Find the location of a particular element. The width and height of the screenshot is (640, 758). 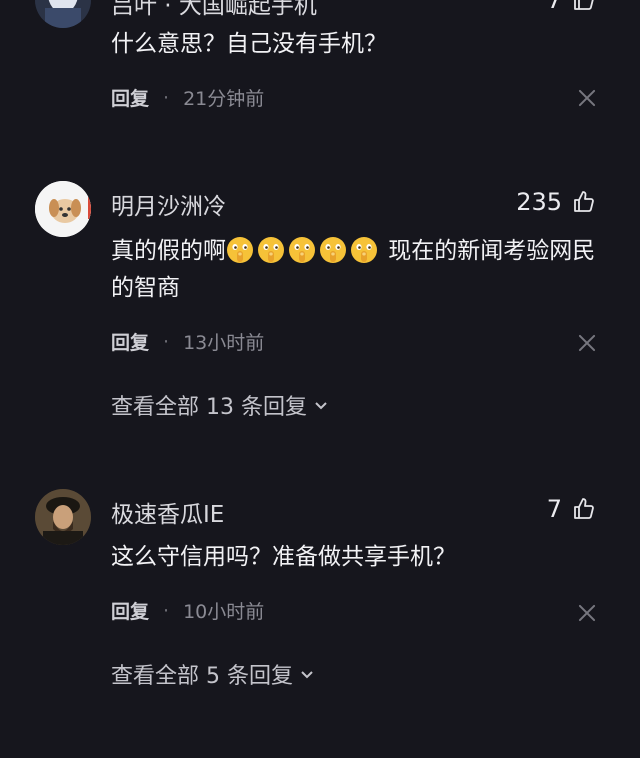

username: 明月沙洲冷 is located at coordinates (168, 204).